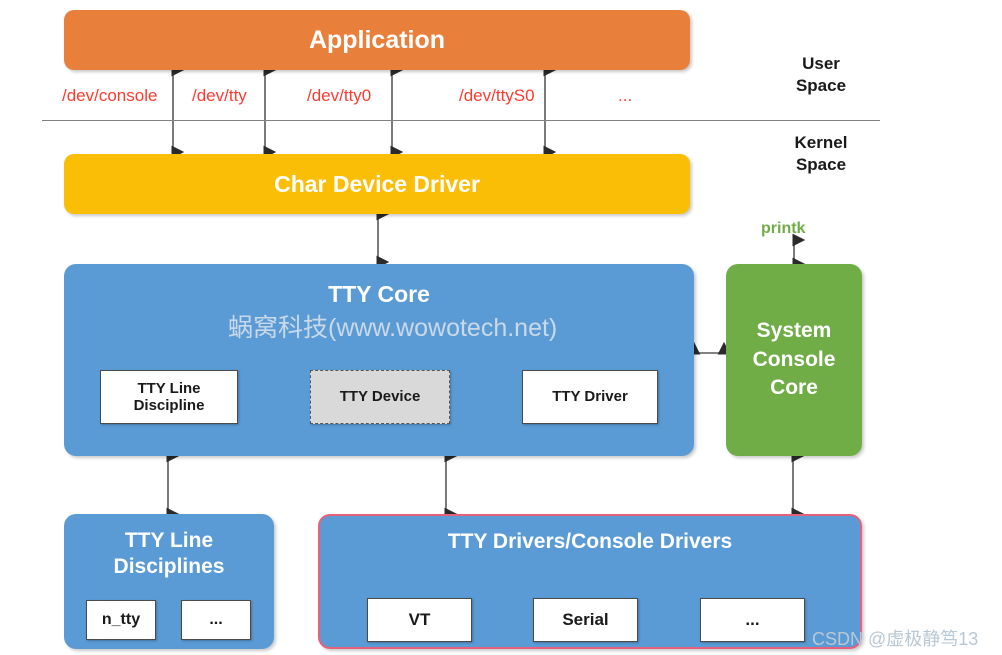  Describe the element at coordinates (821, 154) in the screenshot. I see `kernel-space-label: Kernel Space` at that location.